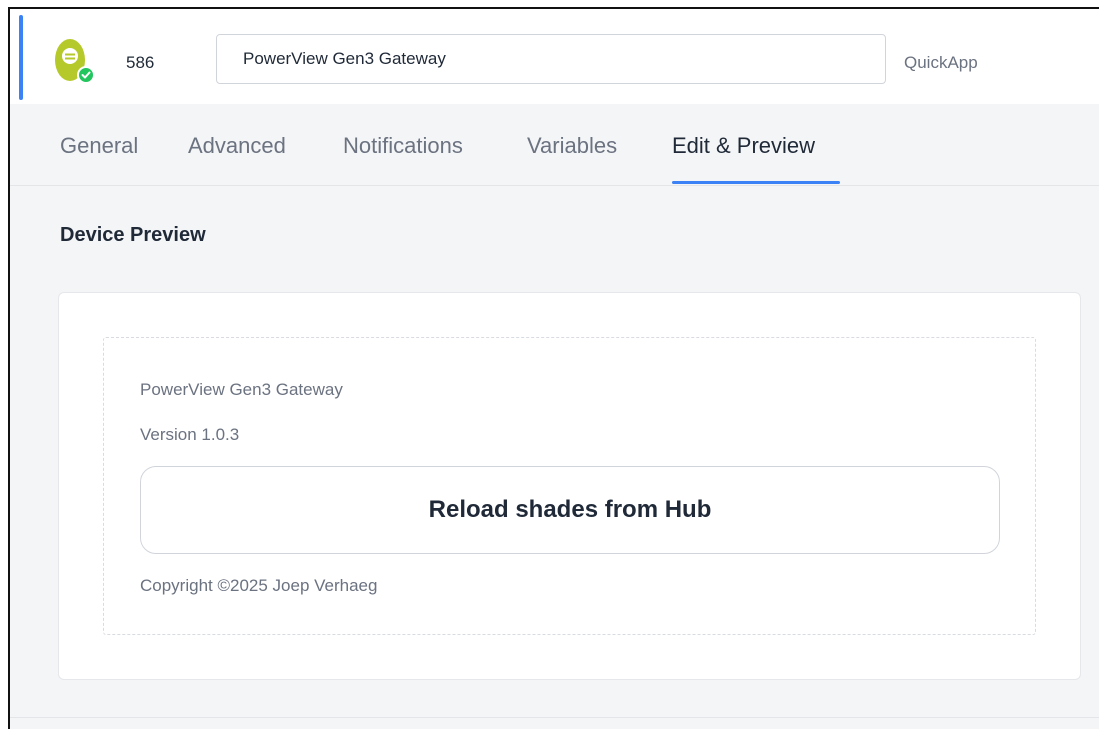 The image size is (1099, 729). I want to click on device-id: 586, so click(140, 62).